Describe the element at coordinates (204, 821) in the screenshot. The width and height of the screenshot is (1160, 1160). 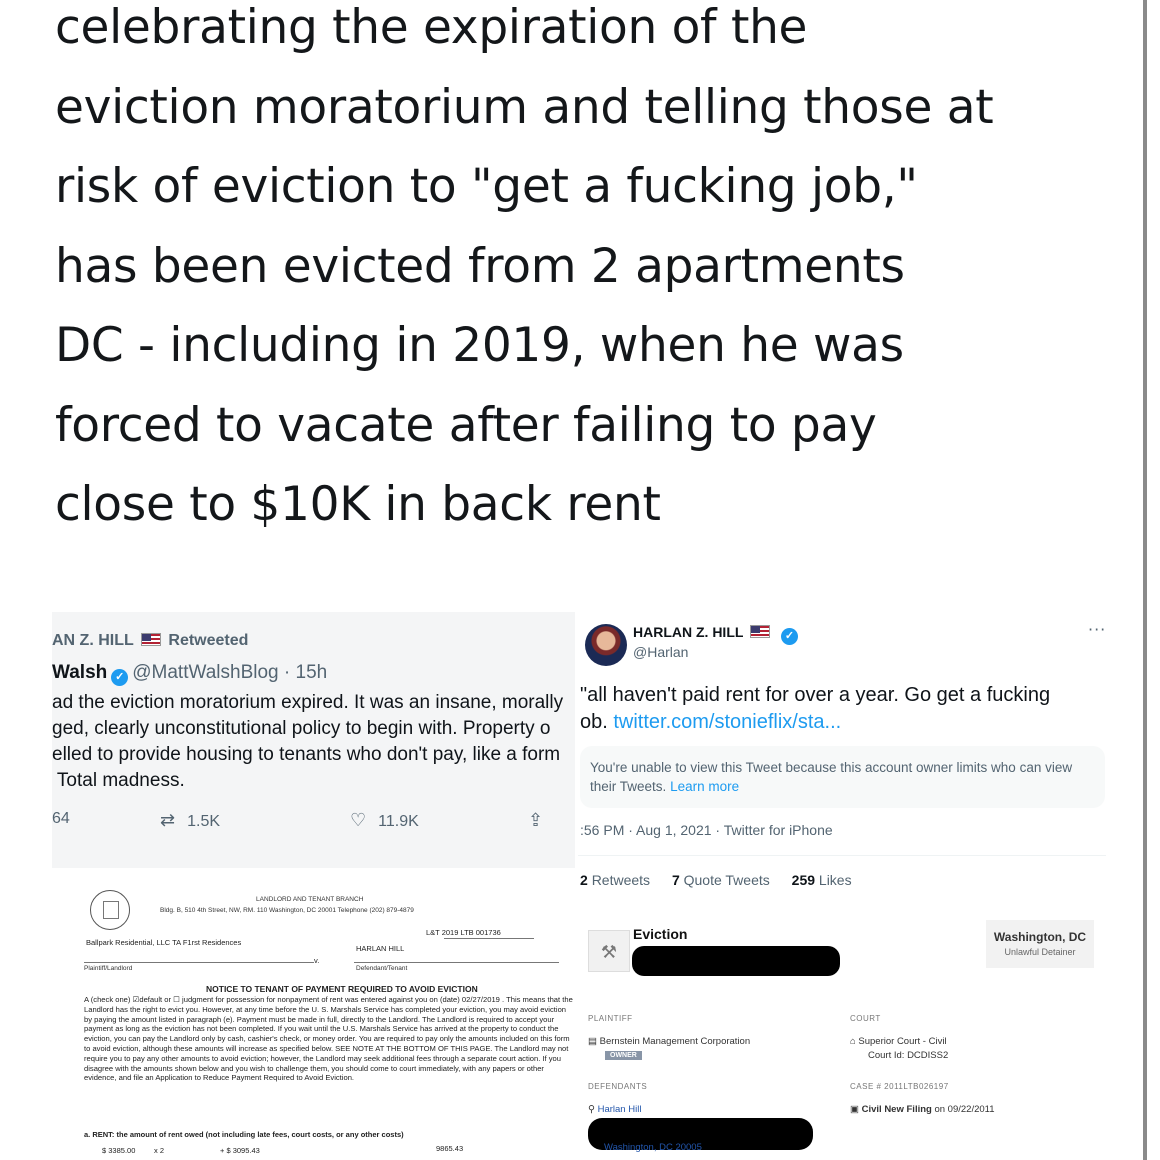
I see `retweet-count: 1.5K` at that location.